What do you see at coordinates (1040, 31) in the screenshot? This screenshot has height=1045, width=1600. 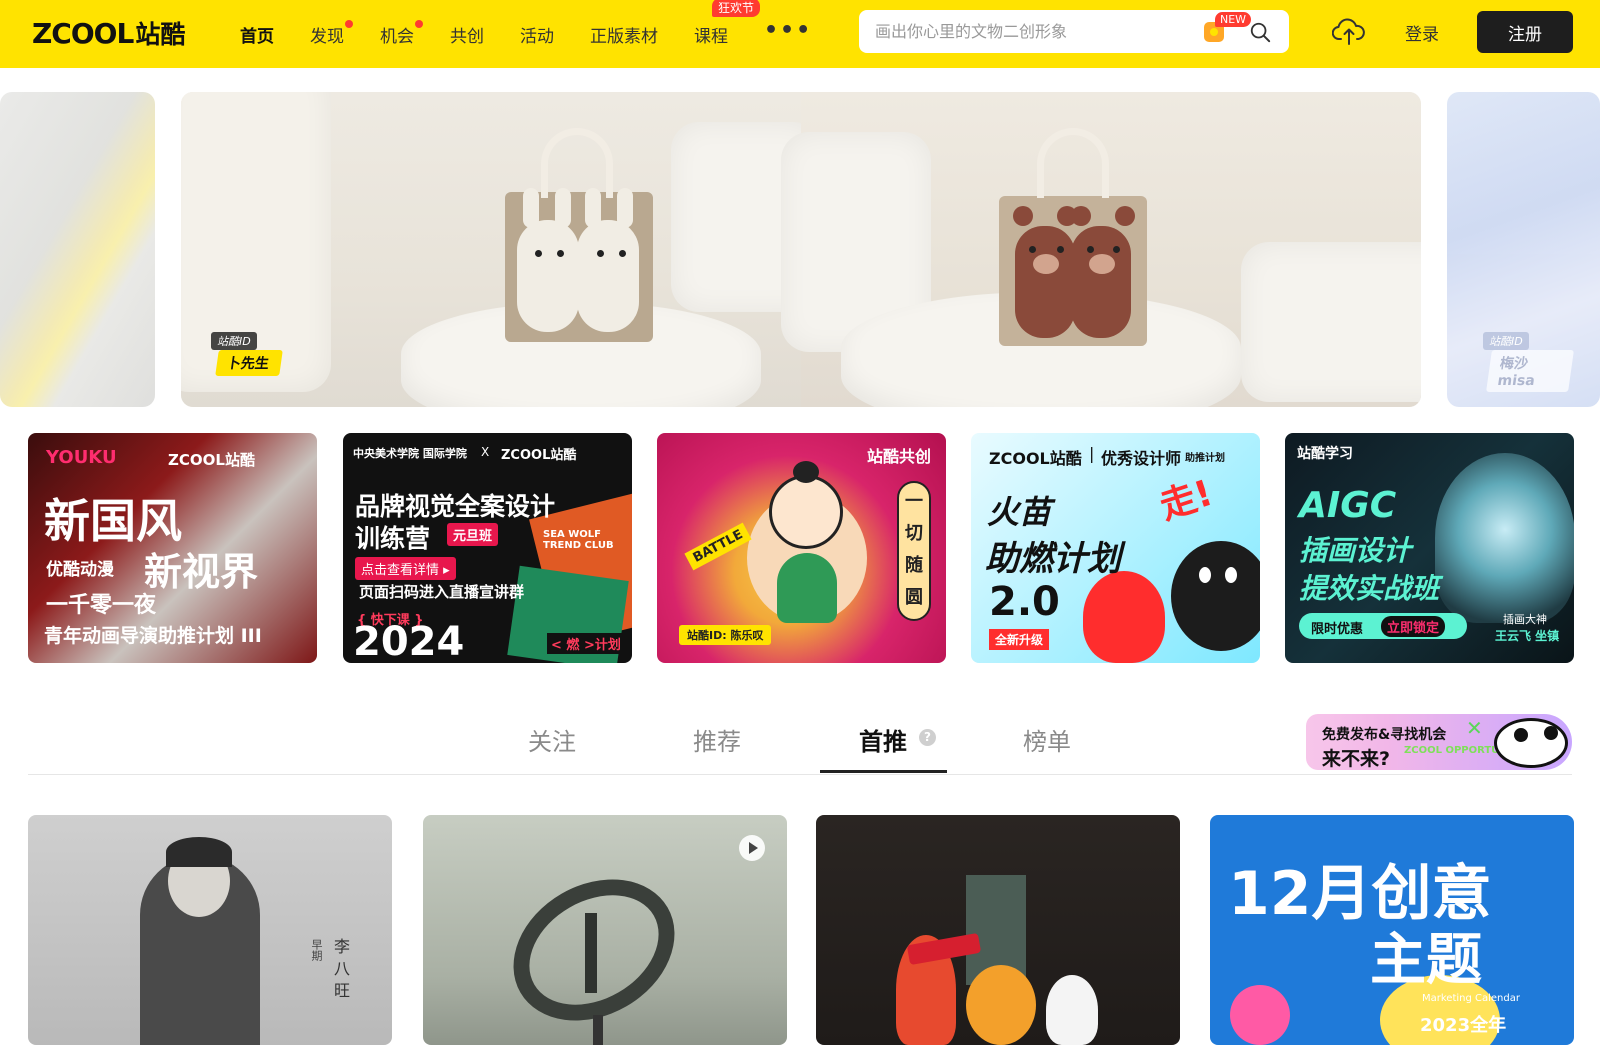 I see `search-input` at bounding box center [1040, 31].